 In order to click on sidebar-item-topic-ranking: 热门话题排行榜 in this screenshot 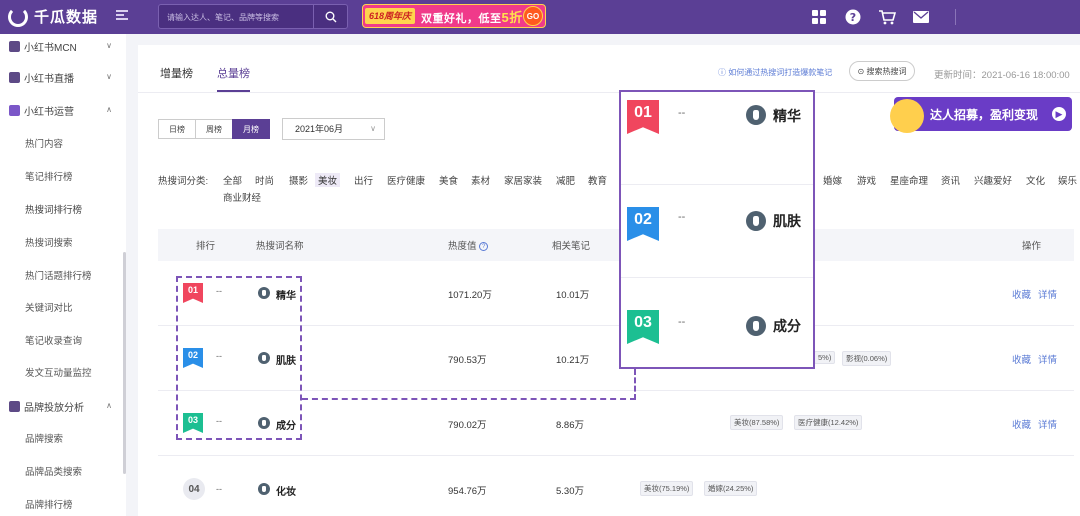, I will do `click(63, 275)`.